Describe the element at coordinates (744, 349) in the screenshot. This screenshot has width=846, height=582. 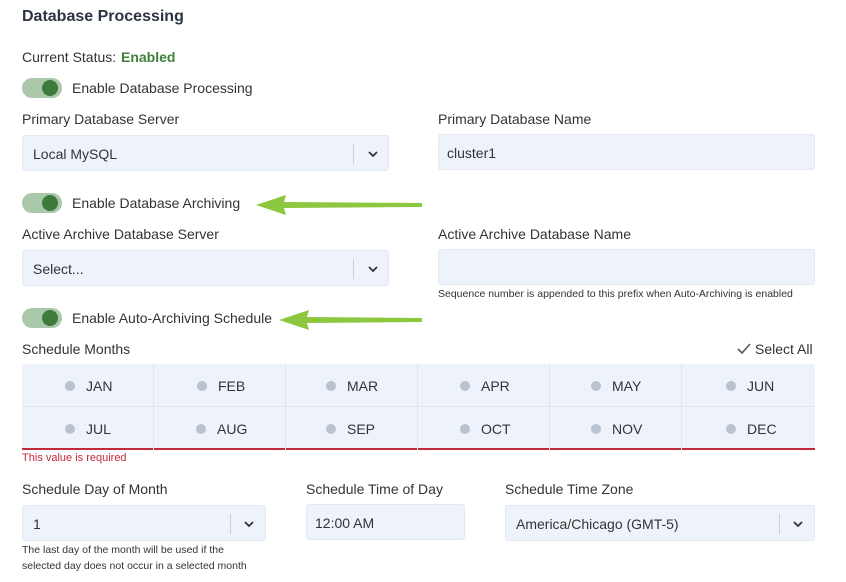
I see `check-icon` at that location.